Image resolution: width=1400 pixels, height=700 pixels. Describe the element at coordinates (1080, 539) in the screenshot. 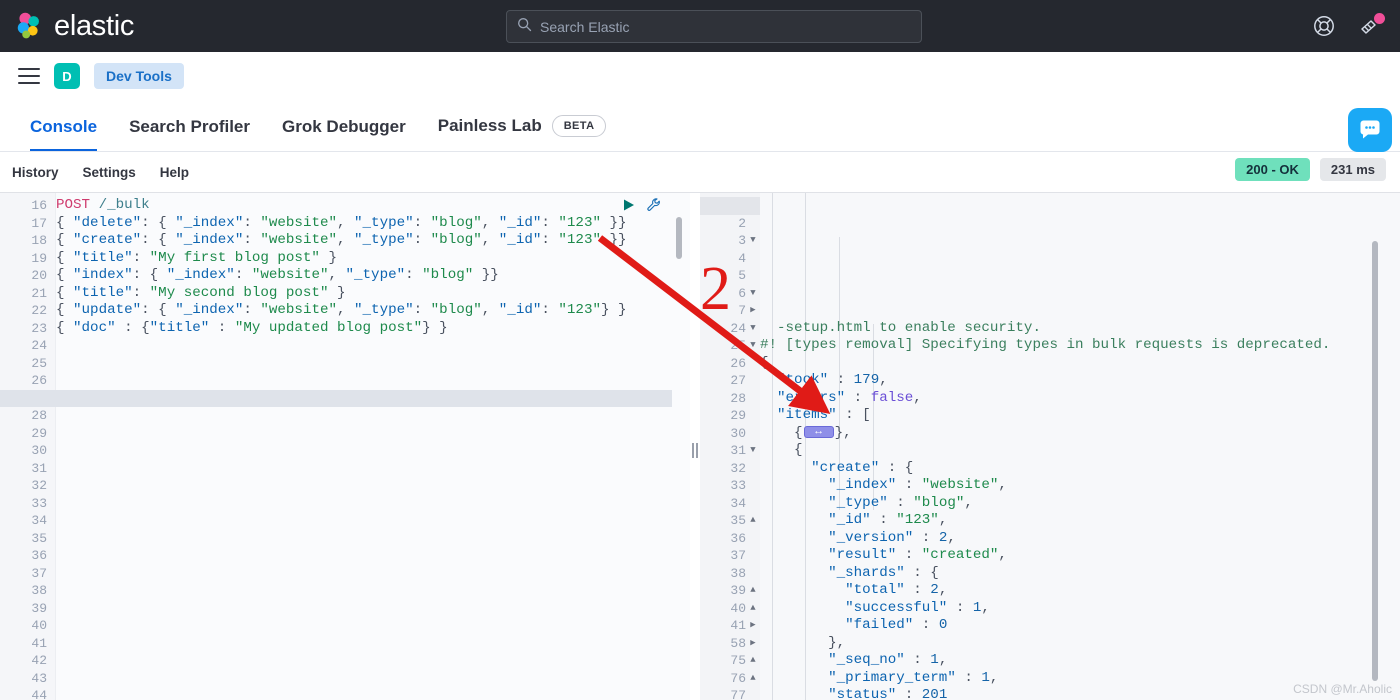

I see `response-code-line: "_version" : 2,` at that location.